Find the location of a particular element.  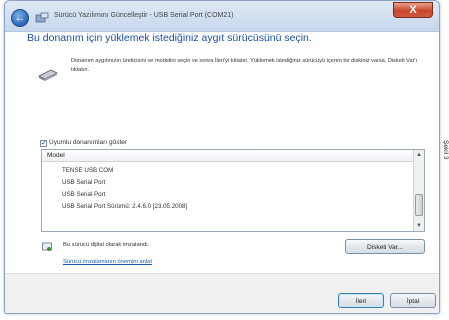

hardware-wizard-icon is located at coordinates (42, 17).